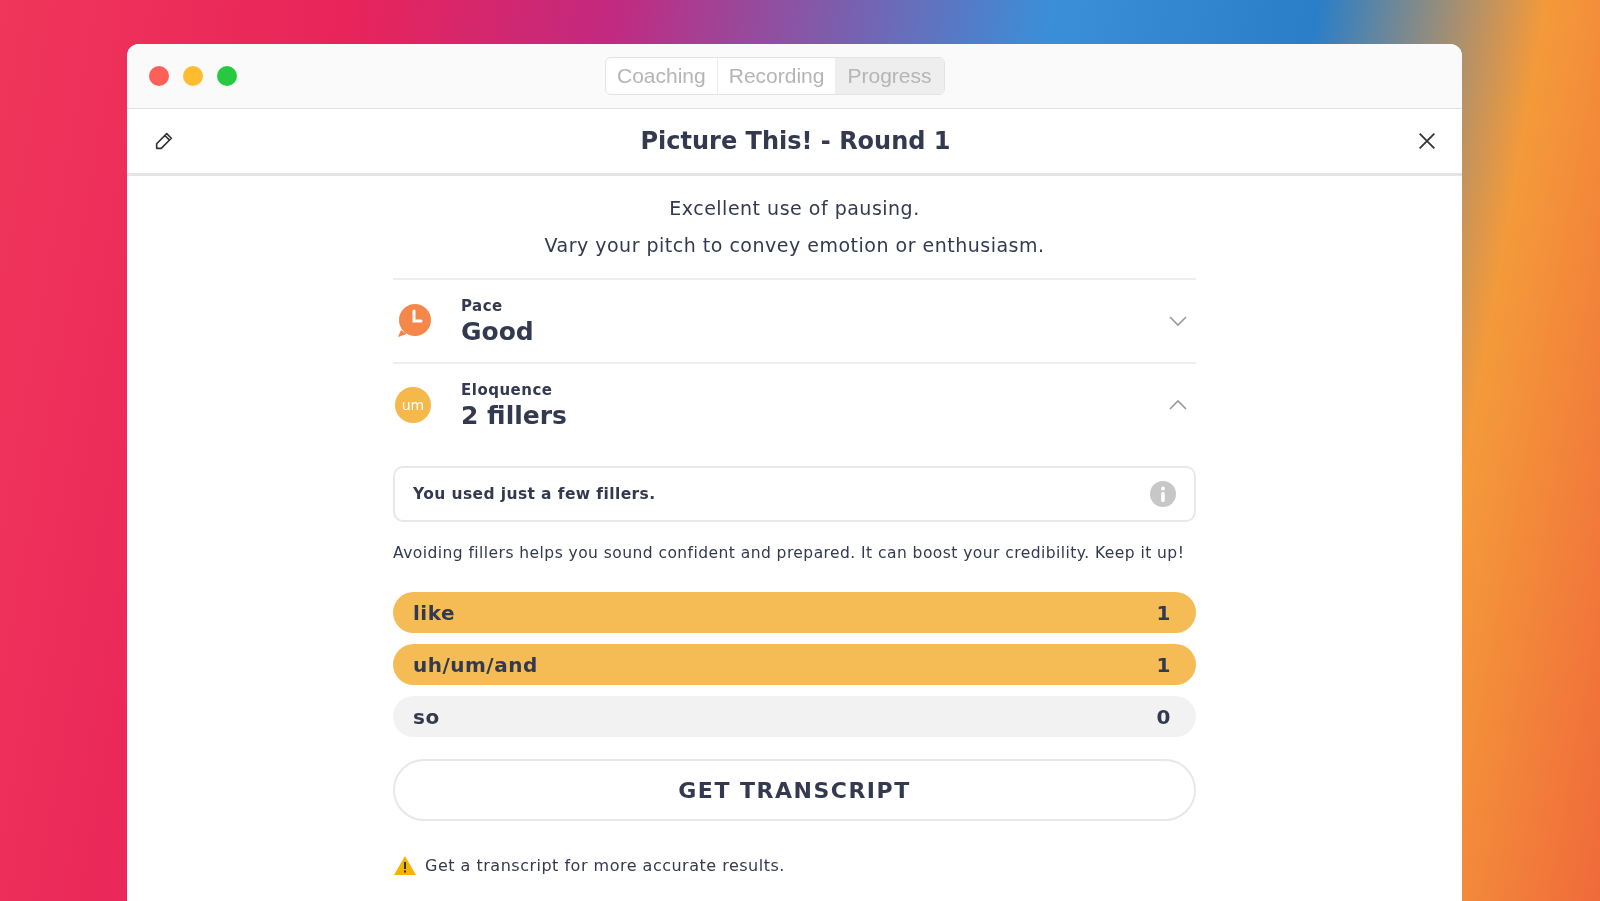  What do you see at coordinates (413, 405) in the screenshot?
I see `speech-bubble-icon: um` at bounding box center [413, 405].